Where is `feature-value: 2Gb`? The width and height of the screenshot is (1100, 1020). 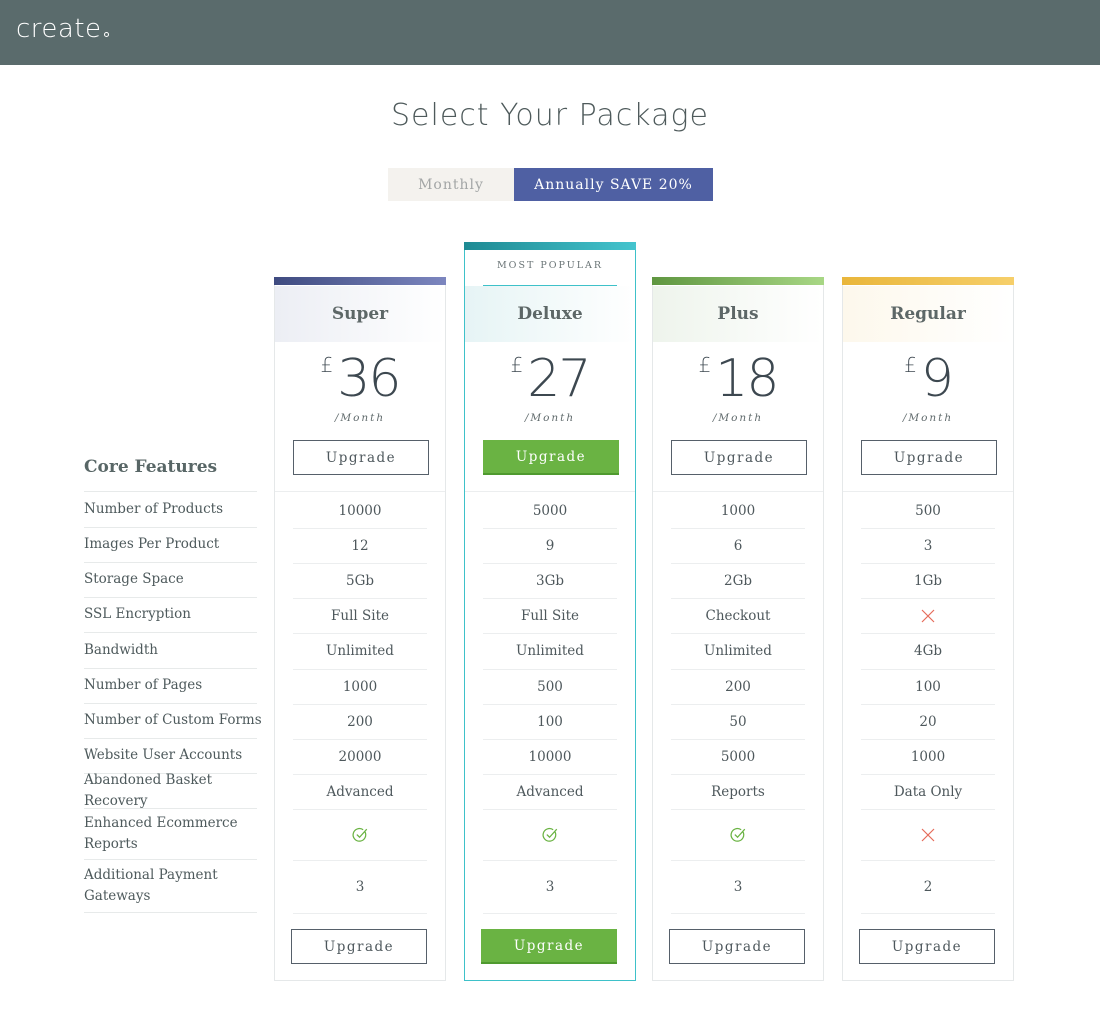 feature-value: 2Gb is located at coordinates (737, 580).